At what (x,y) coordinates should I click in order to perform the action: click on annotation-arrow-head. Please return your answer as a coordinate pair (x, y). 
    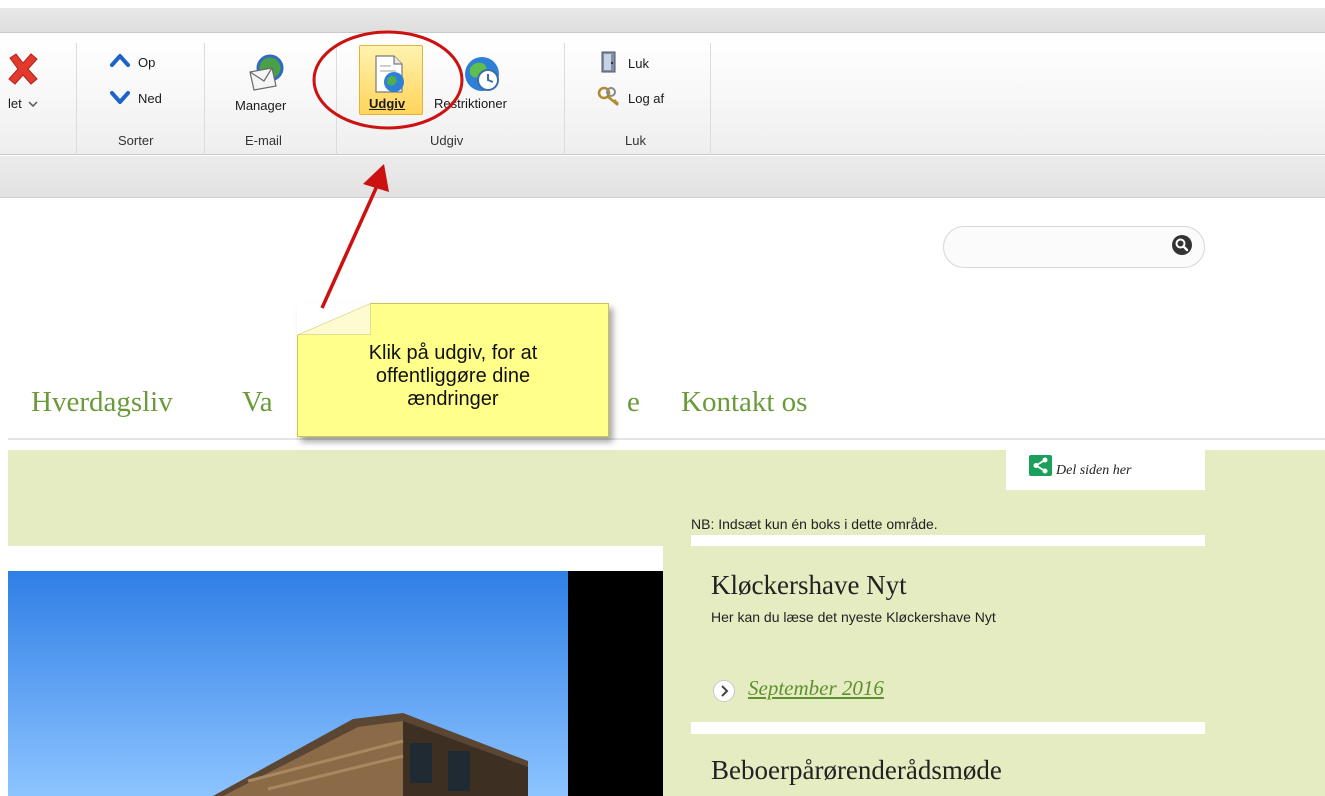
    Looking at the image, I should click on (376, 178).